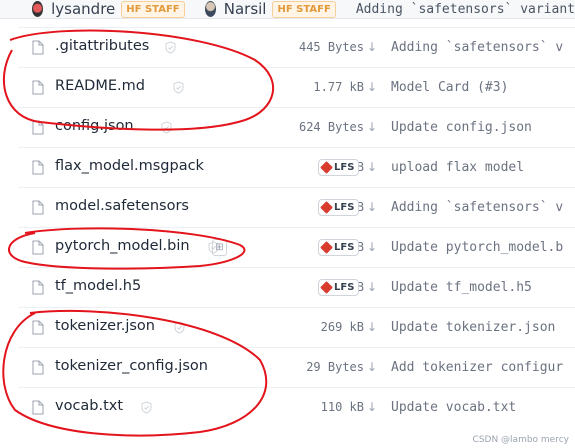 The image size is (575, 448). Describe the element at coordinates (477, 247) in the screenshot. I see `commit-message: Update pytorch_model.b` at that location.